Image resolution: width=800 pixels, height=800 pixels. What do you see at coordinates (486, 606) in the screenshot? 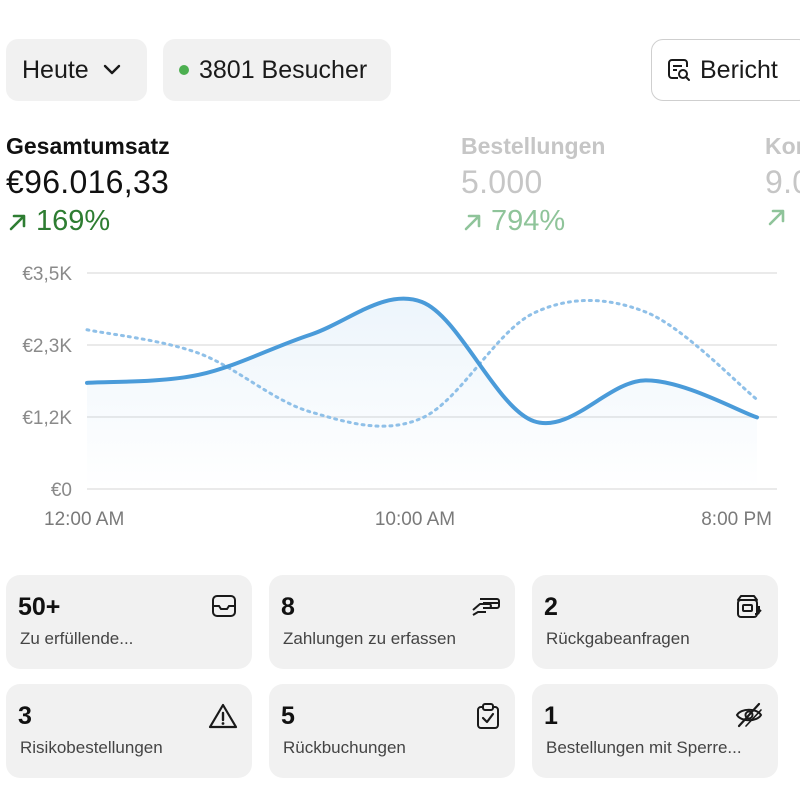
I see `hand-card-icon` at bounding box center [486, 606].